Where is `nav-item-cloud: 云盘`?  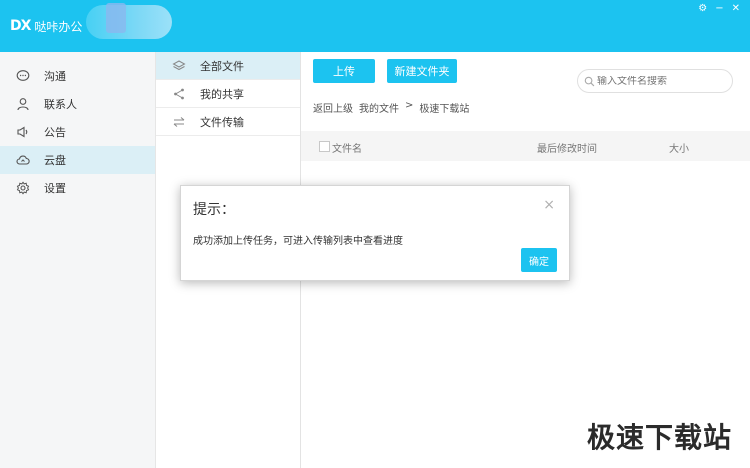
nav-item-cloud: 云盘 is located at coordinates (77, 160).